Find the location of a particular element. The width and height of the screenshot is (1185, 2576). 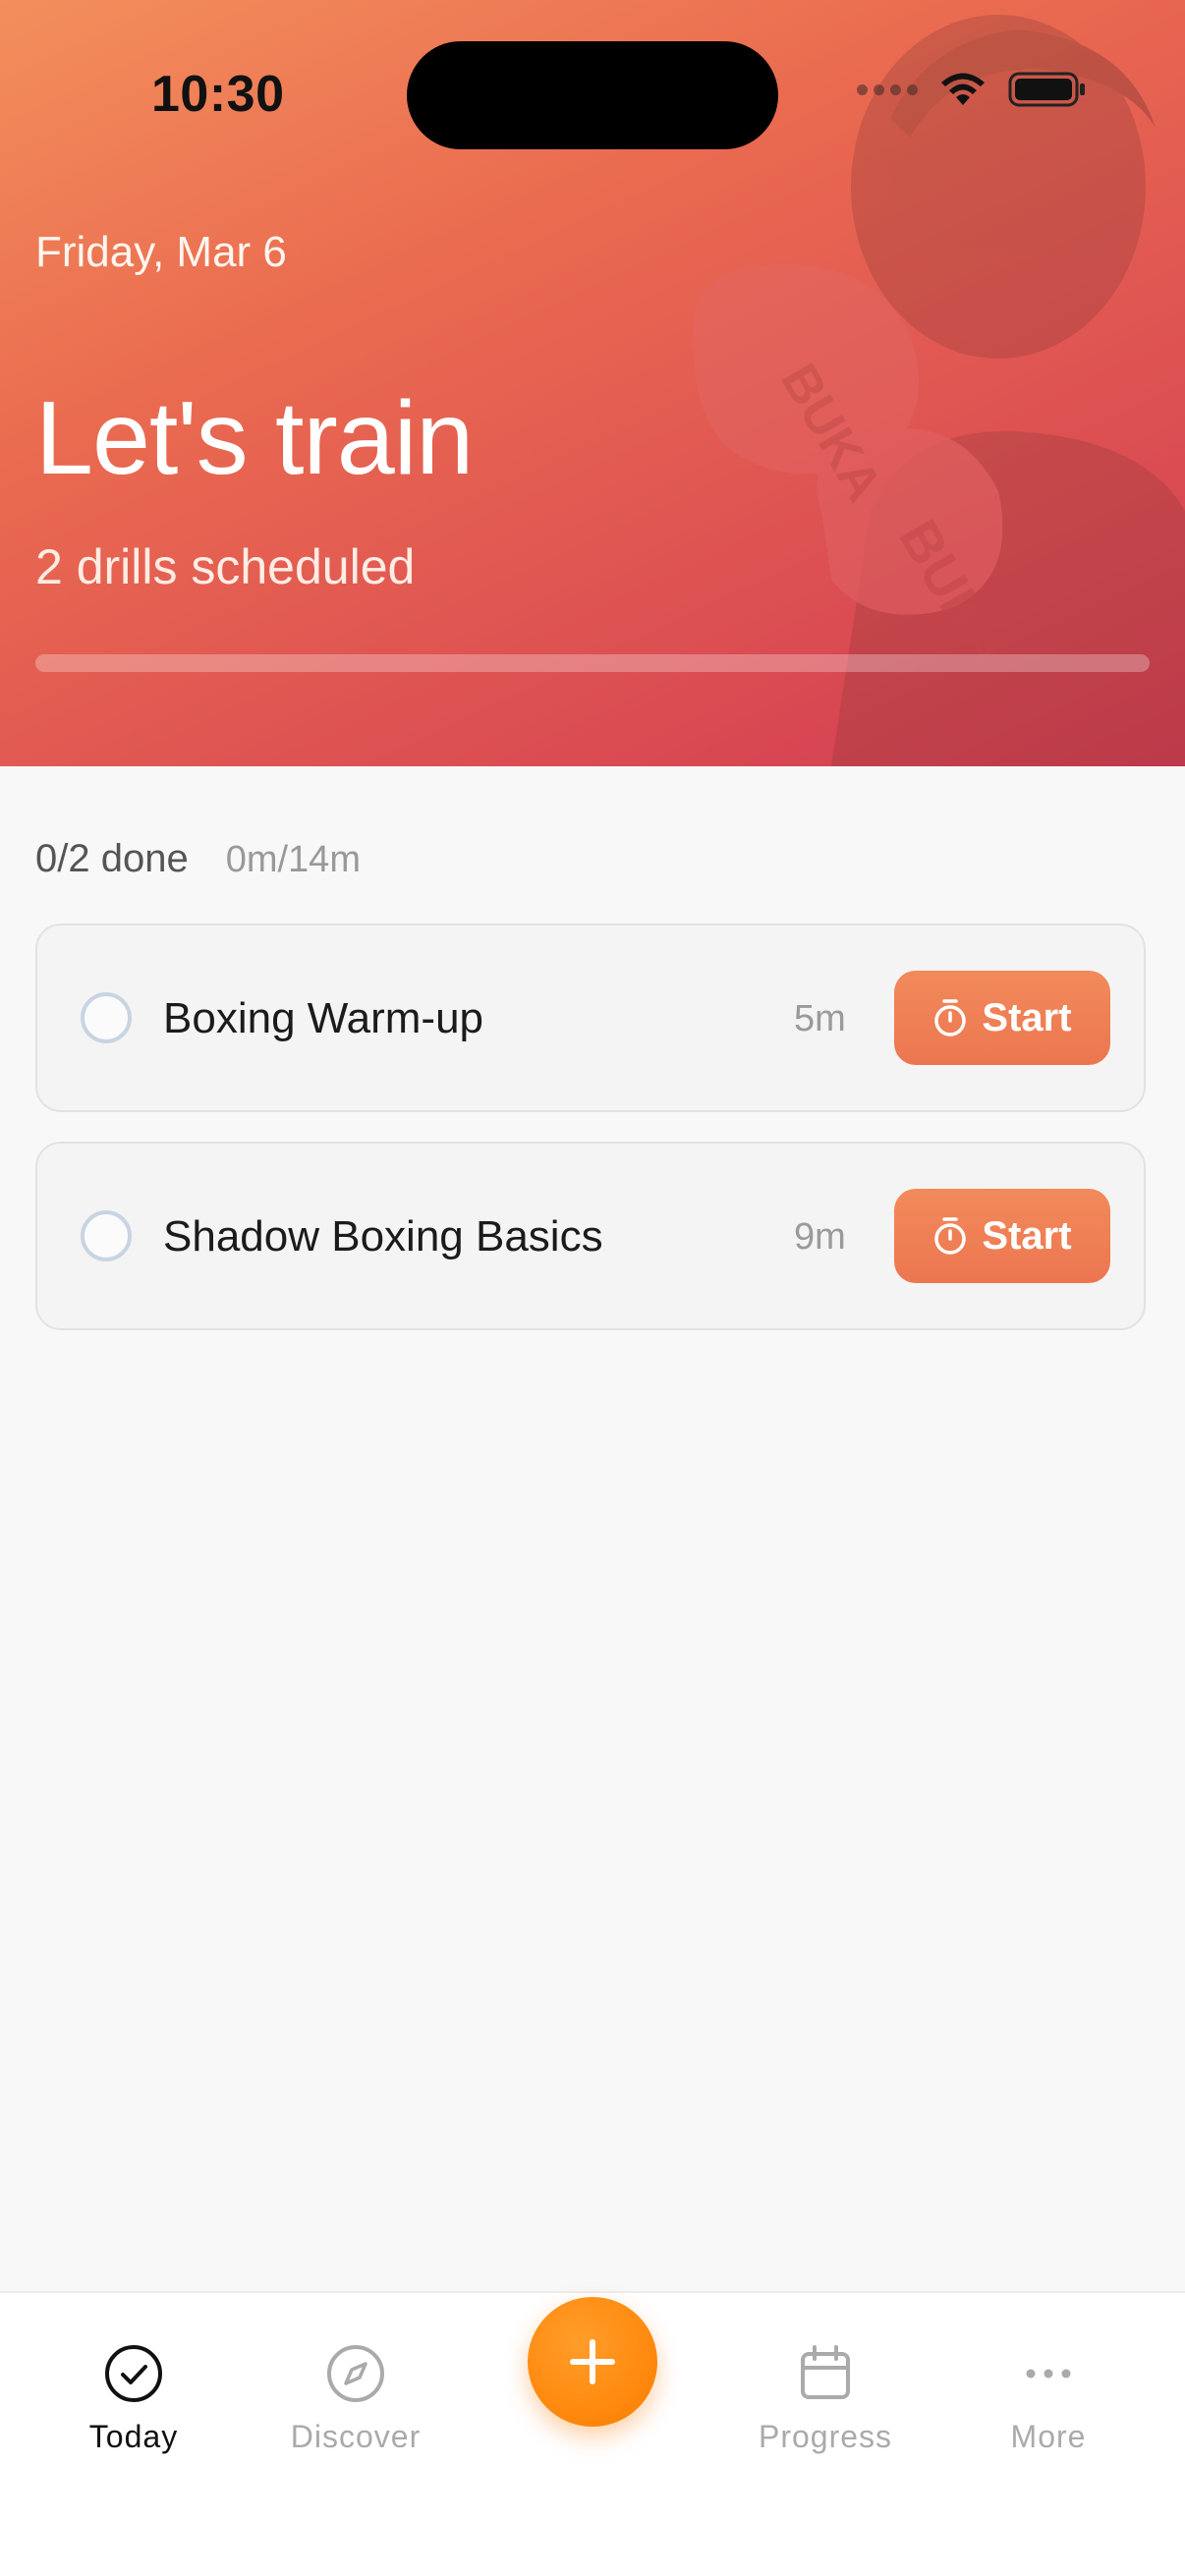

check-circle-icon is located at coordinates (134, 2373).